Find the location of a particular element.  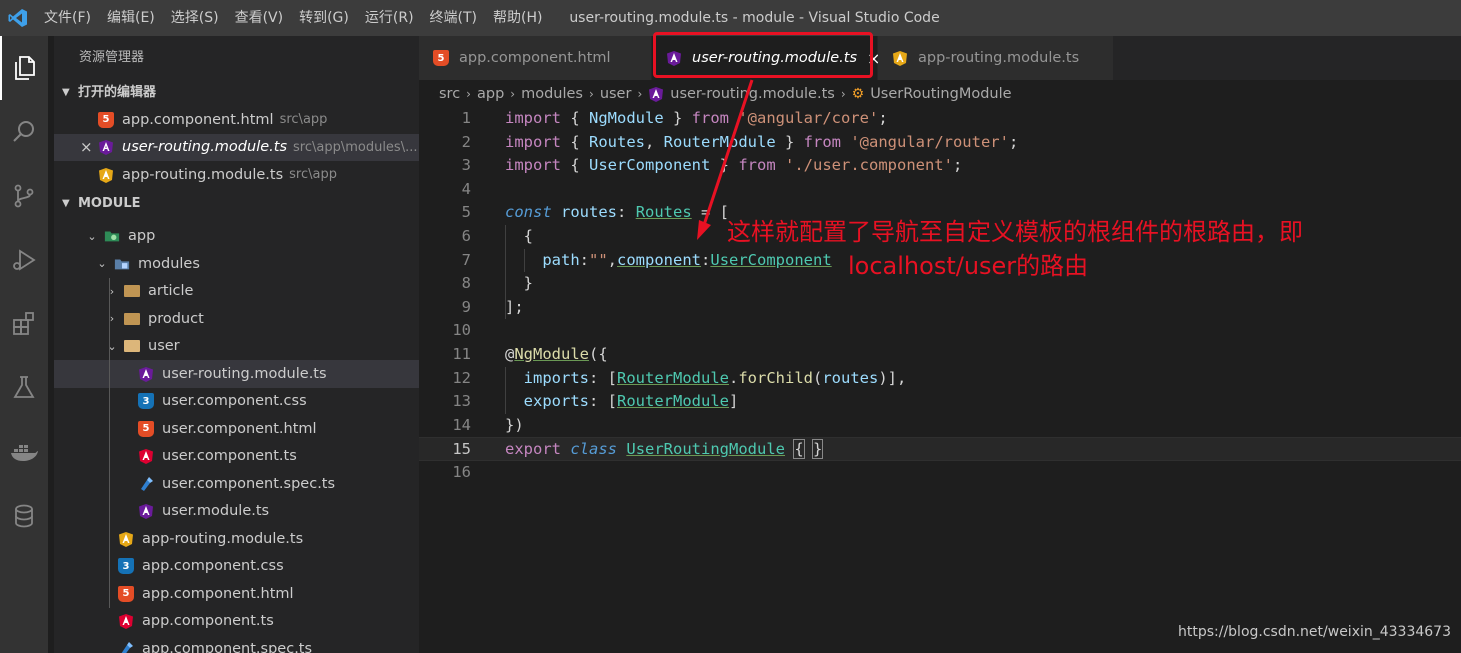

annotation-text: localhost/user的路由 is located at coordinates (968, 266).